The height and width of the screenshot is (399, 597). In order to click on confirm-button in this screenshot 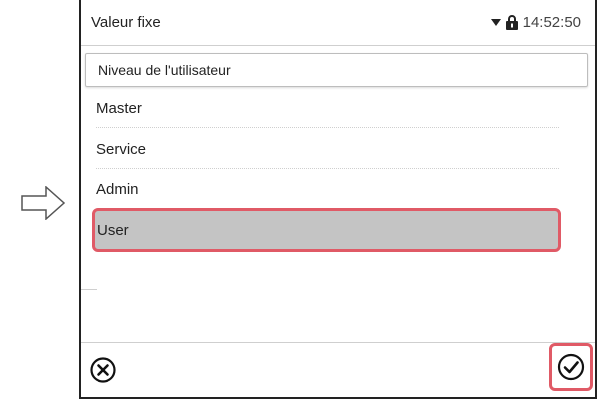, I will do `click(571, 367)`.